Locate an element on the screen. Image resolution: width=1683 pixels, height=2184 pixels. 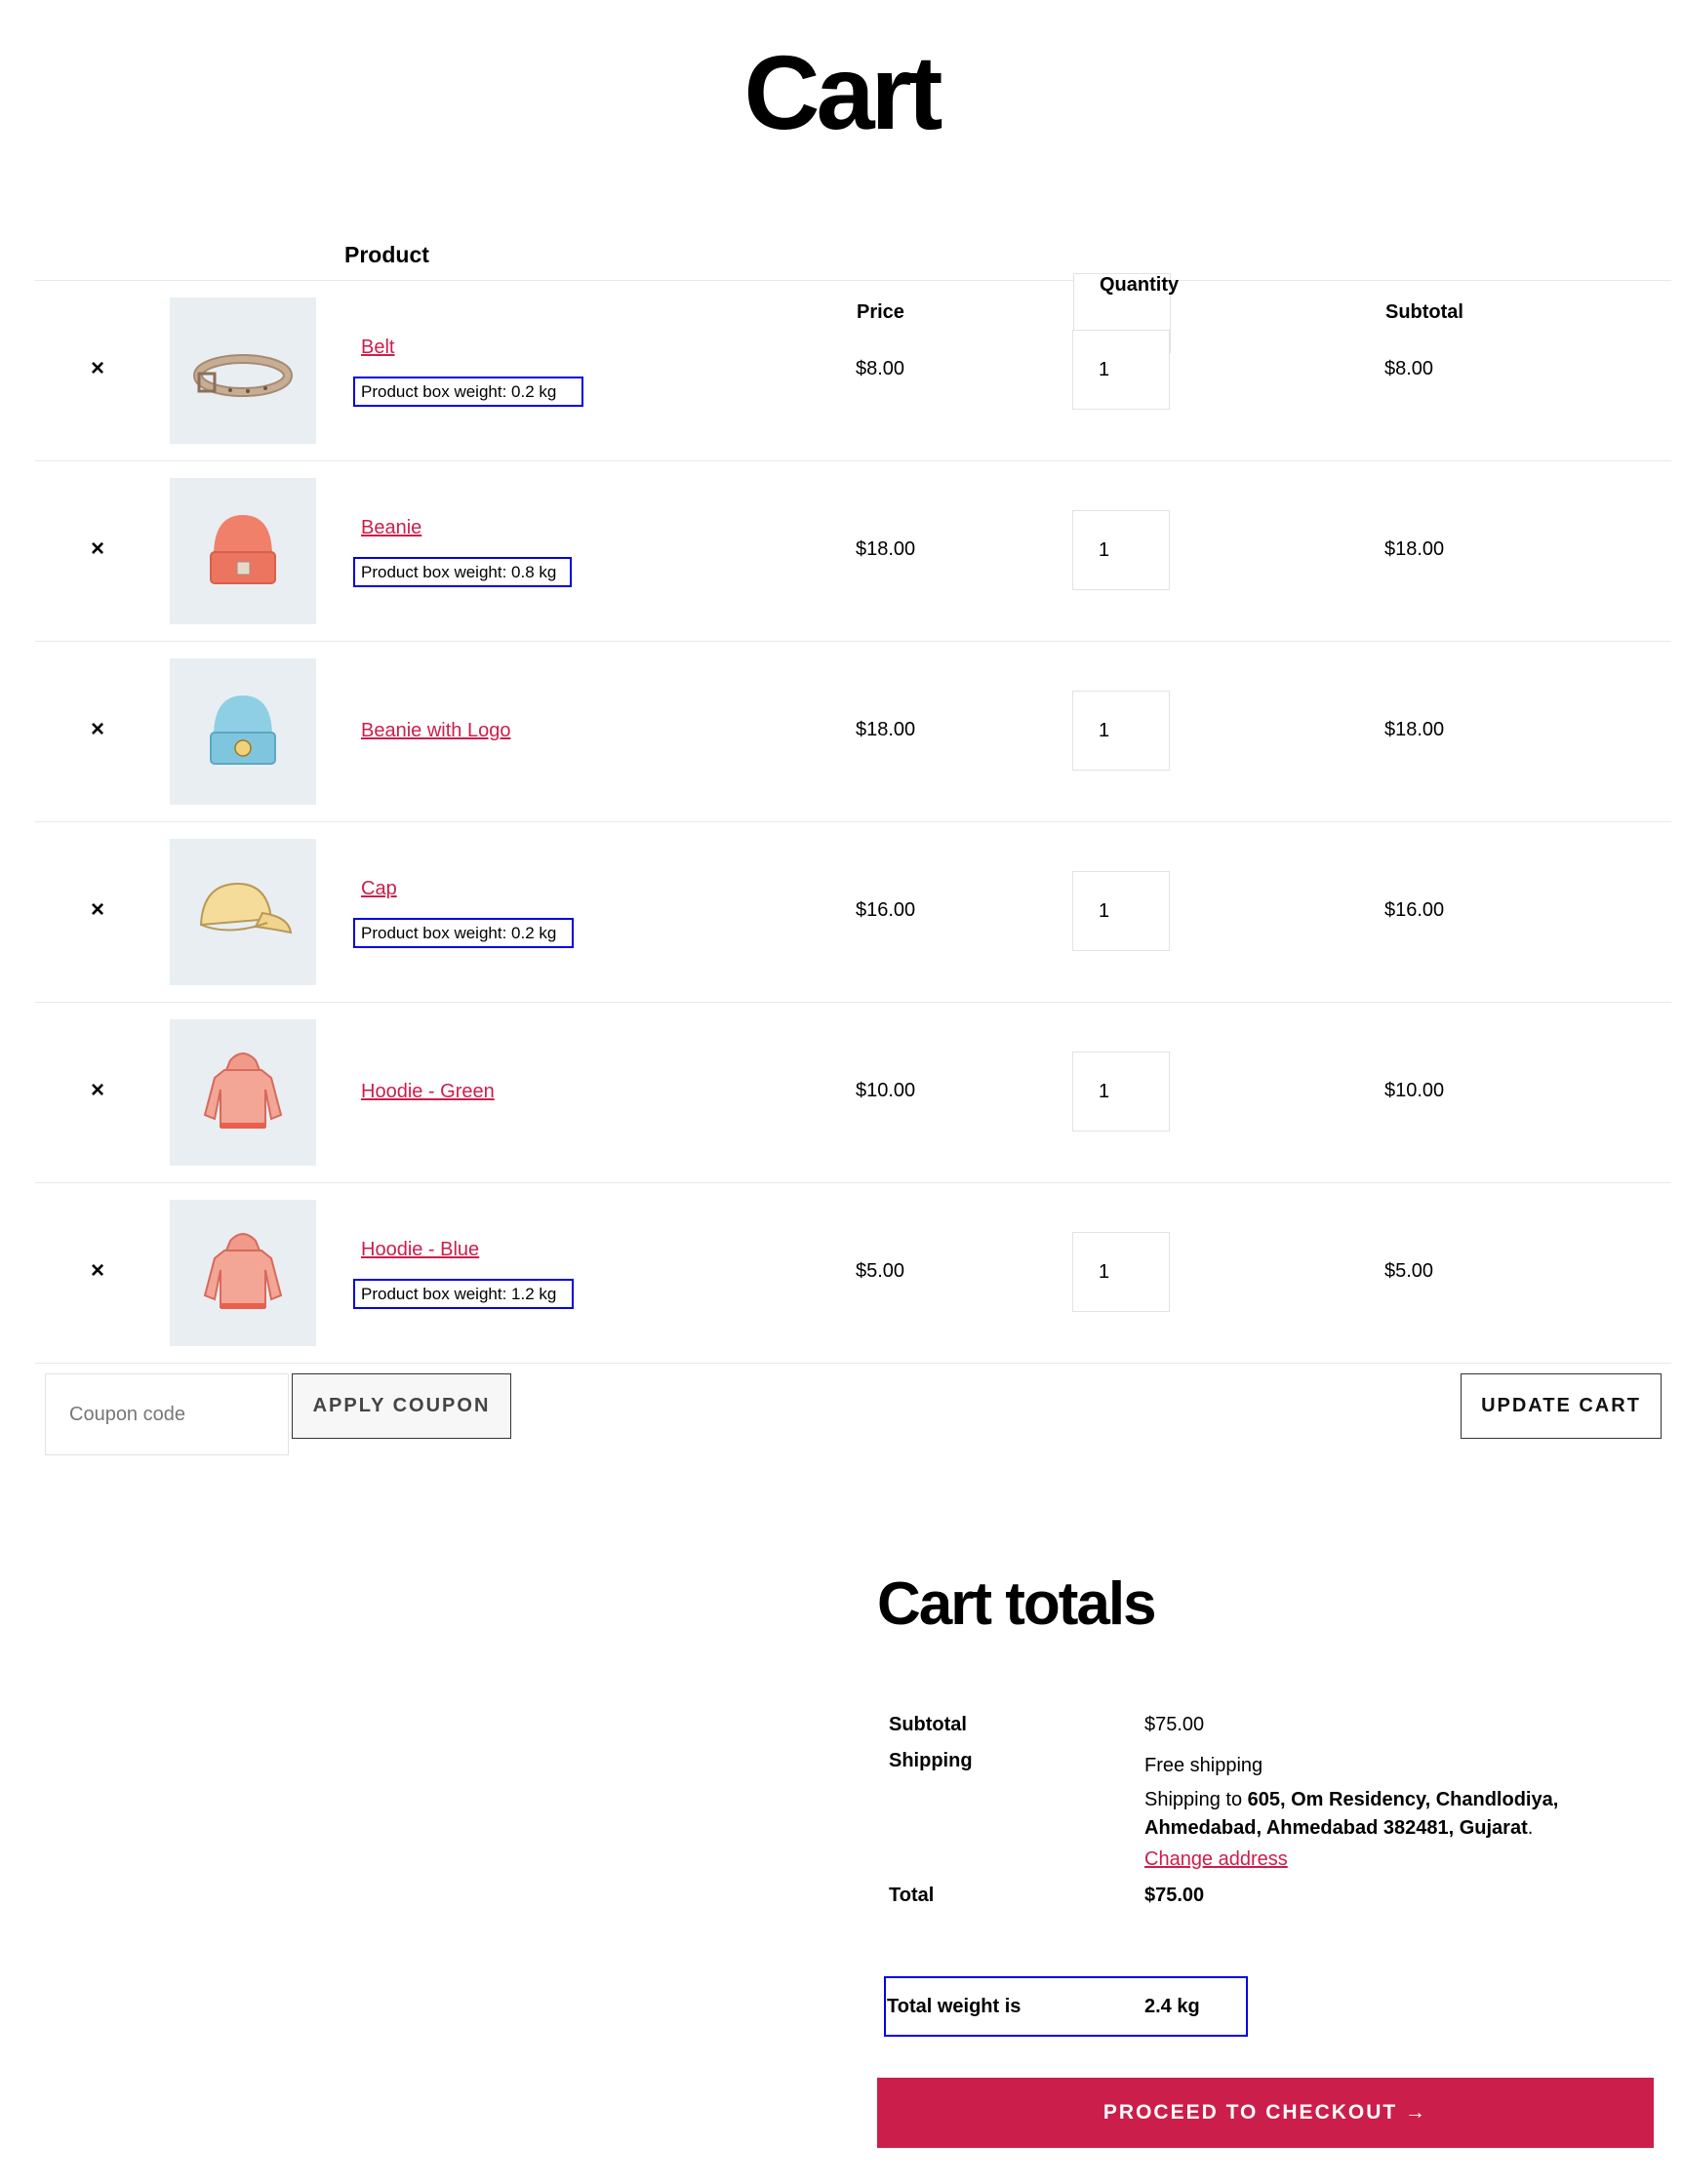
product-weight-label: Product box weight: 0.8 kg is located at coordinates (462, 572).